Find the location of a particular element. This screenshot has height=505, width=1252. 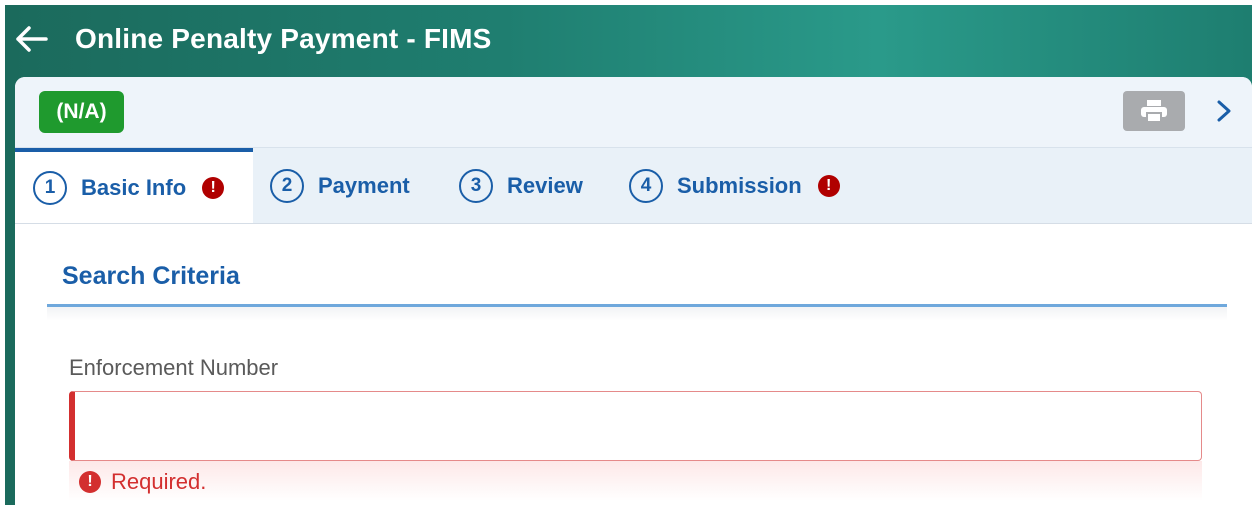

section-title: Search Criteria is located at coordinates (151, 276).